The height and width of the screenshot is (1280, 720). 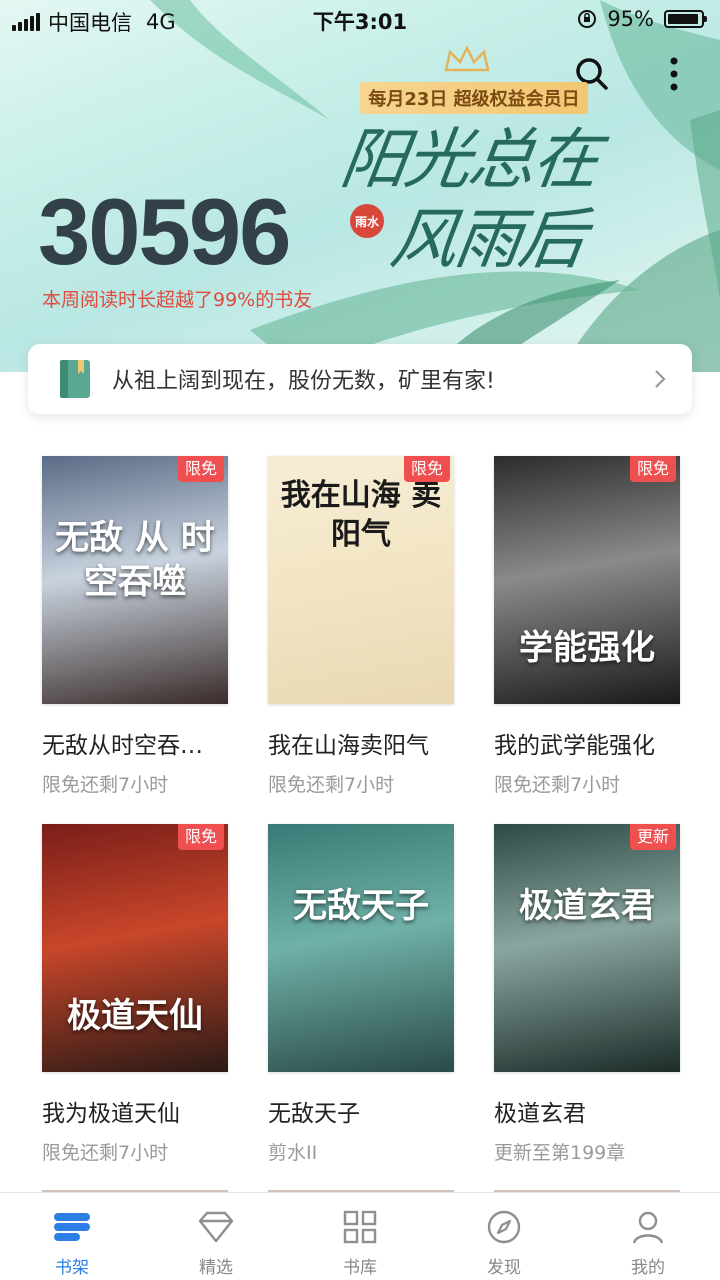 What do you see at coordinates (367, 221) in the screenshot?
I see `seal-stamp: 雨水` at bounding box center [367, 221].